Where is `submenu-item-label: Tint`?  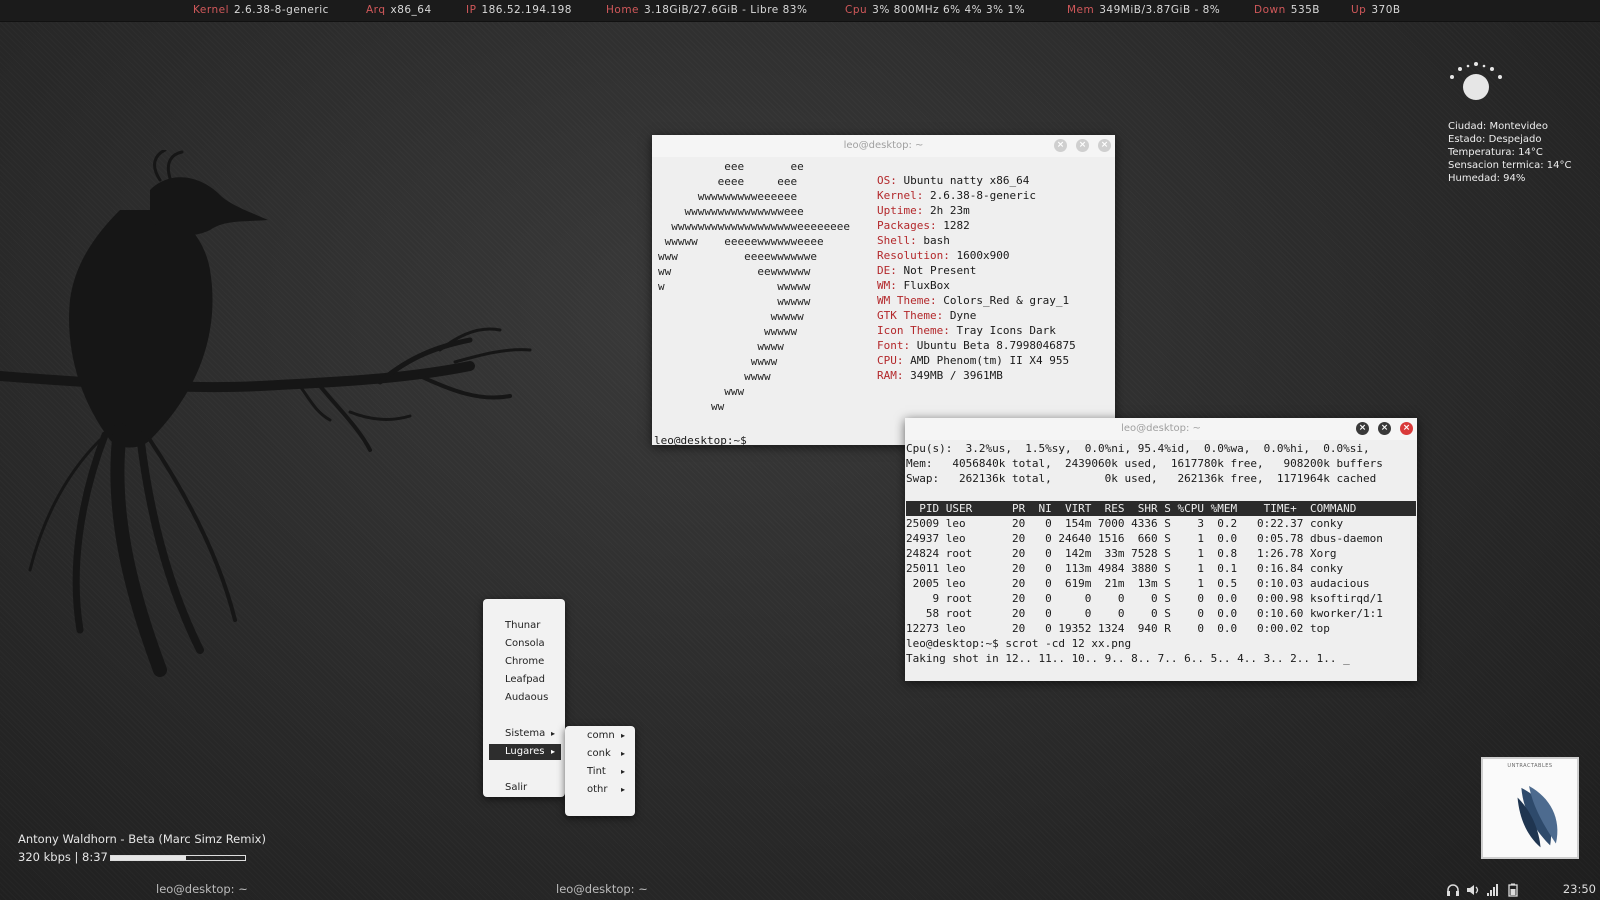 submenu-item-label: Tint is located at coordinates (596, 771).